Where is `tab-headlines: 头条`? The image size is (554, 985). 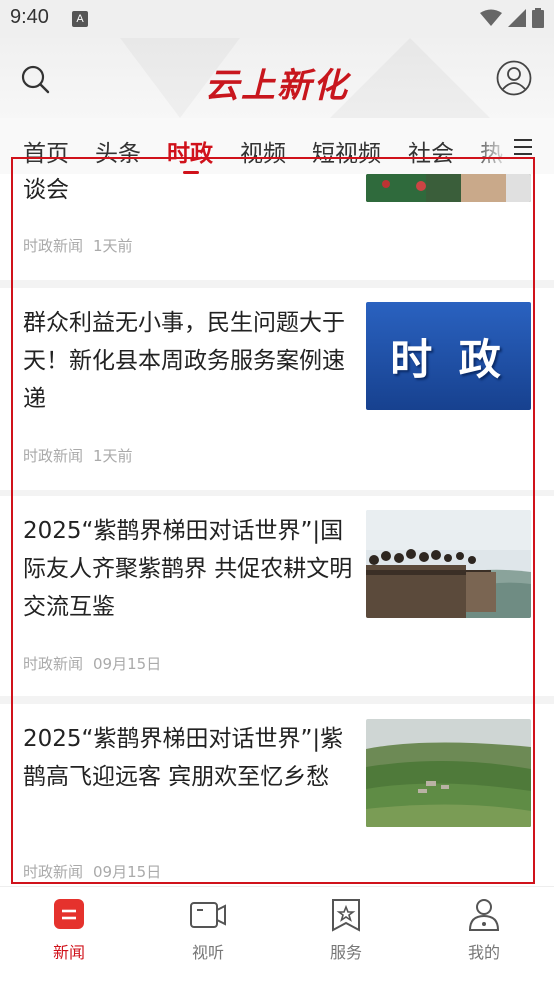
tab-headlines: 头条 is located at coordinates (118, 151).